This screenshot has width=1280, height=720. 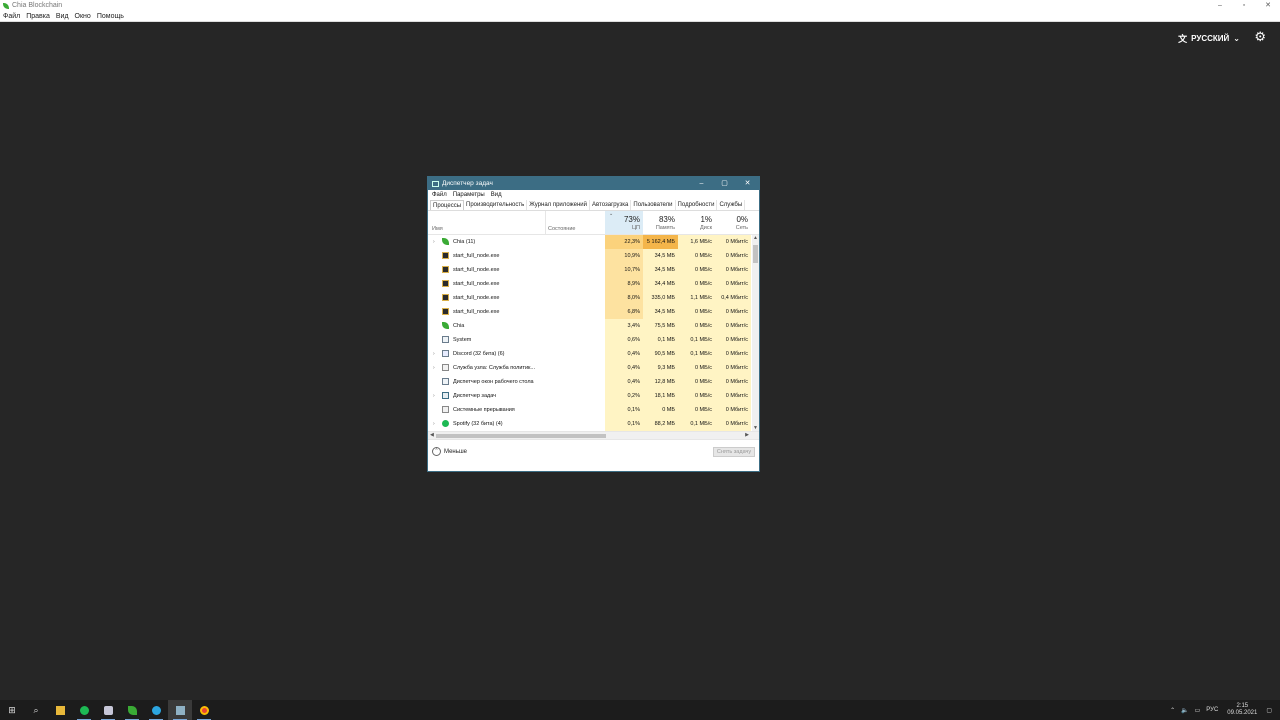 I want to click on memory-cell: 9,3 МБ, so click(x=660, y=368).